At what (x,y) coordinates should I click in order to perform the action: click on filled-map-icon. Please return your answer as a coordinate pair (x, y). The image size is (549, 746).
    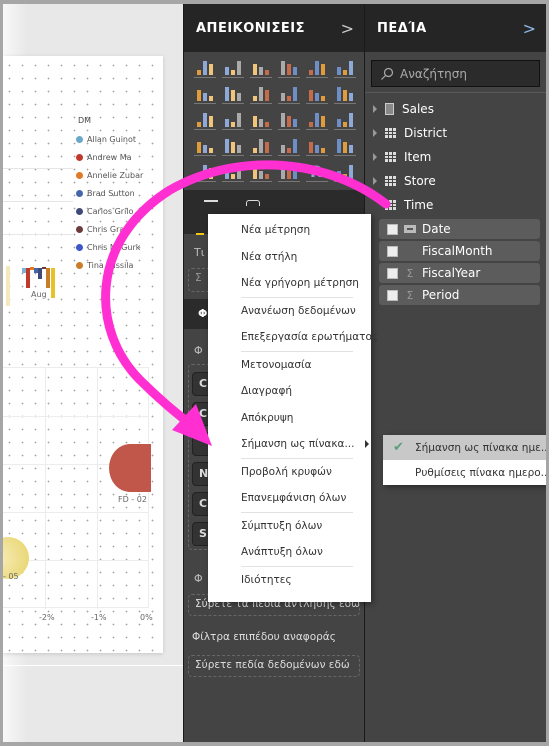
    Looking at the image, I should click on (205, 146).